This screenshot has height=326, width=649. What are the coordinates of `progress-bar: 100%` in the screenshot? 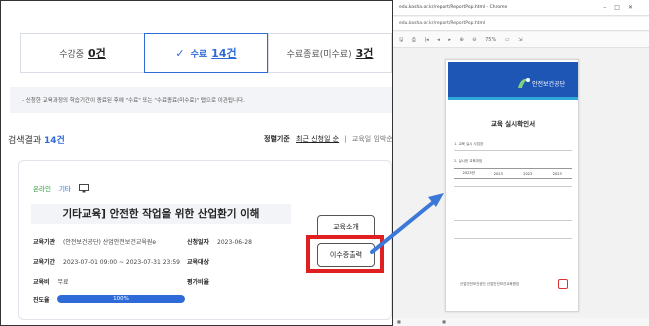 It's located at (121, 299).